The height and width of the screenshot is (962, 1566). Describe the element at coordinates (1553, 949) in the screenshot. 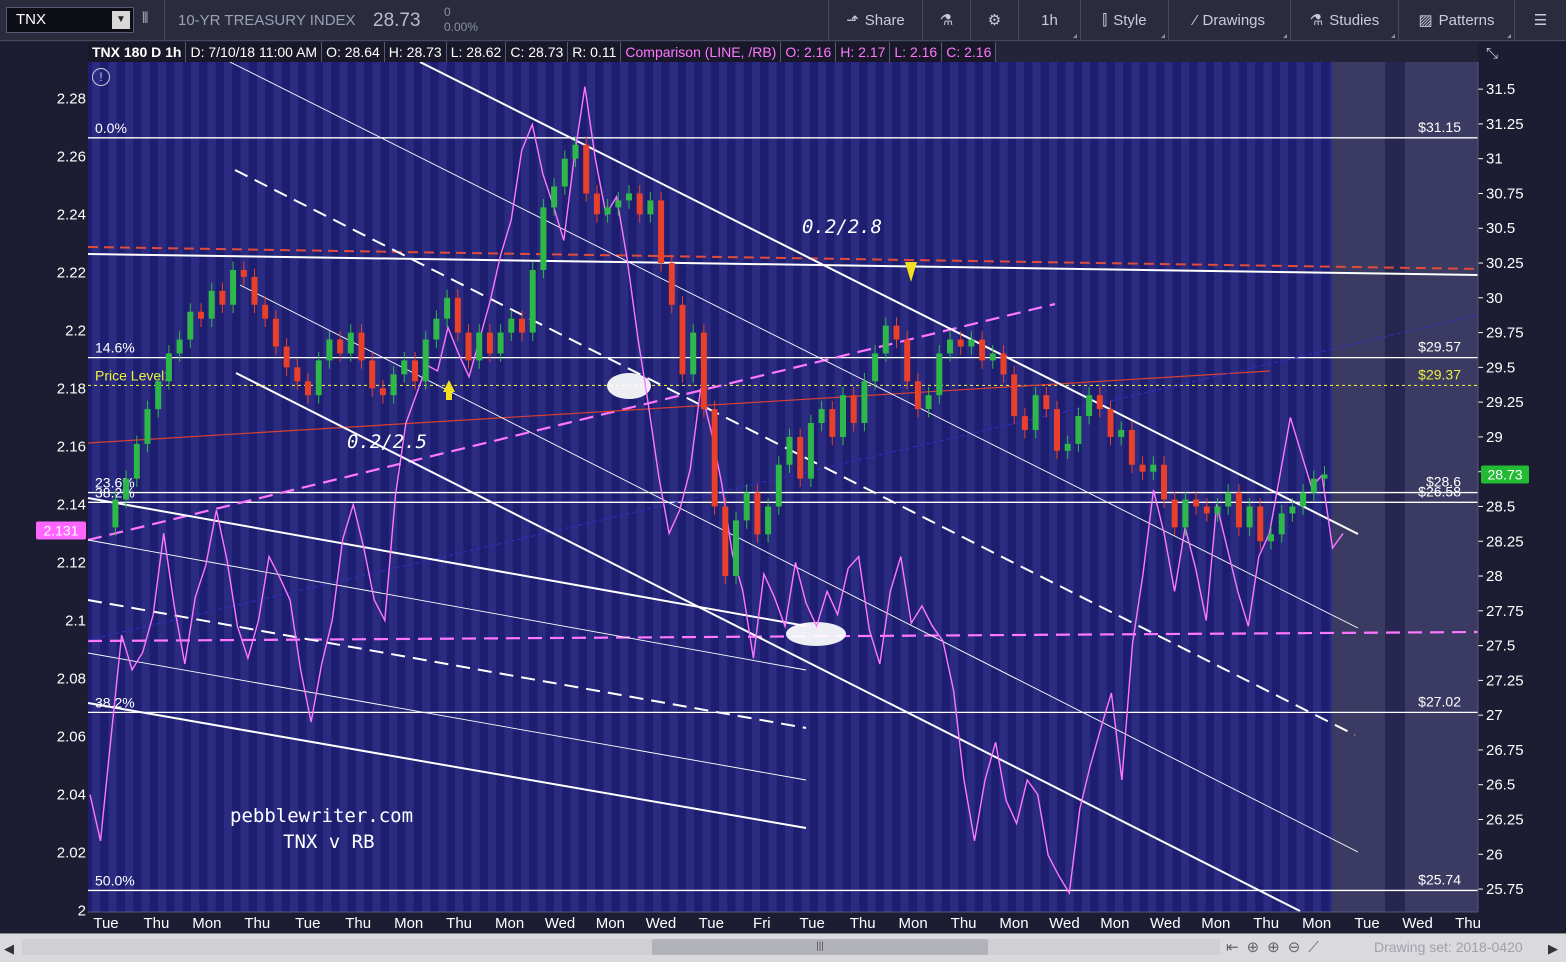

I see `scroll-right-icon: ▶` at that location.